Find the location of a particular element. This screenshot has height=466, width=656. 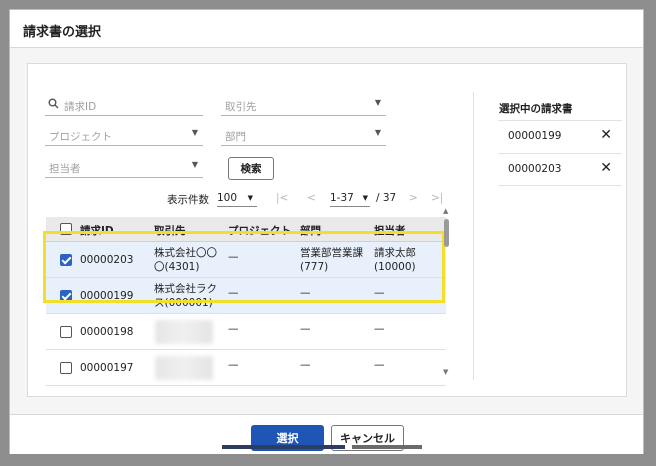

page-size-value: 100 is located at coordinates (227, 198).